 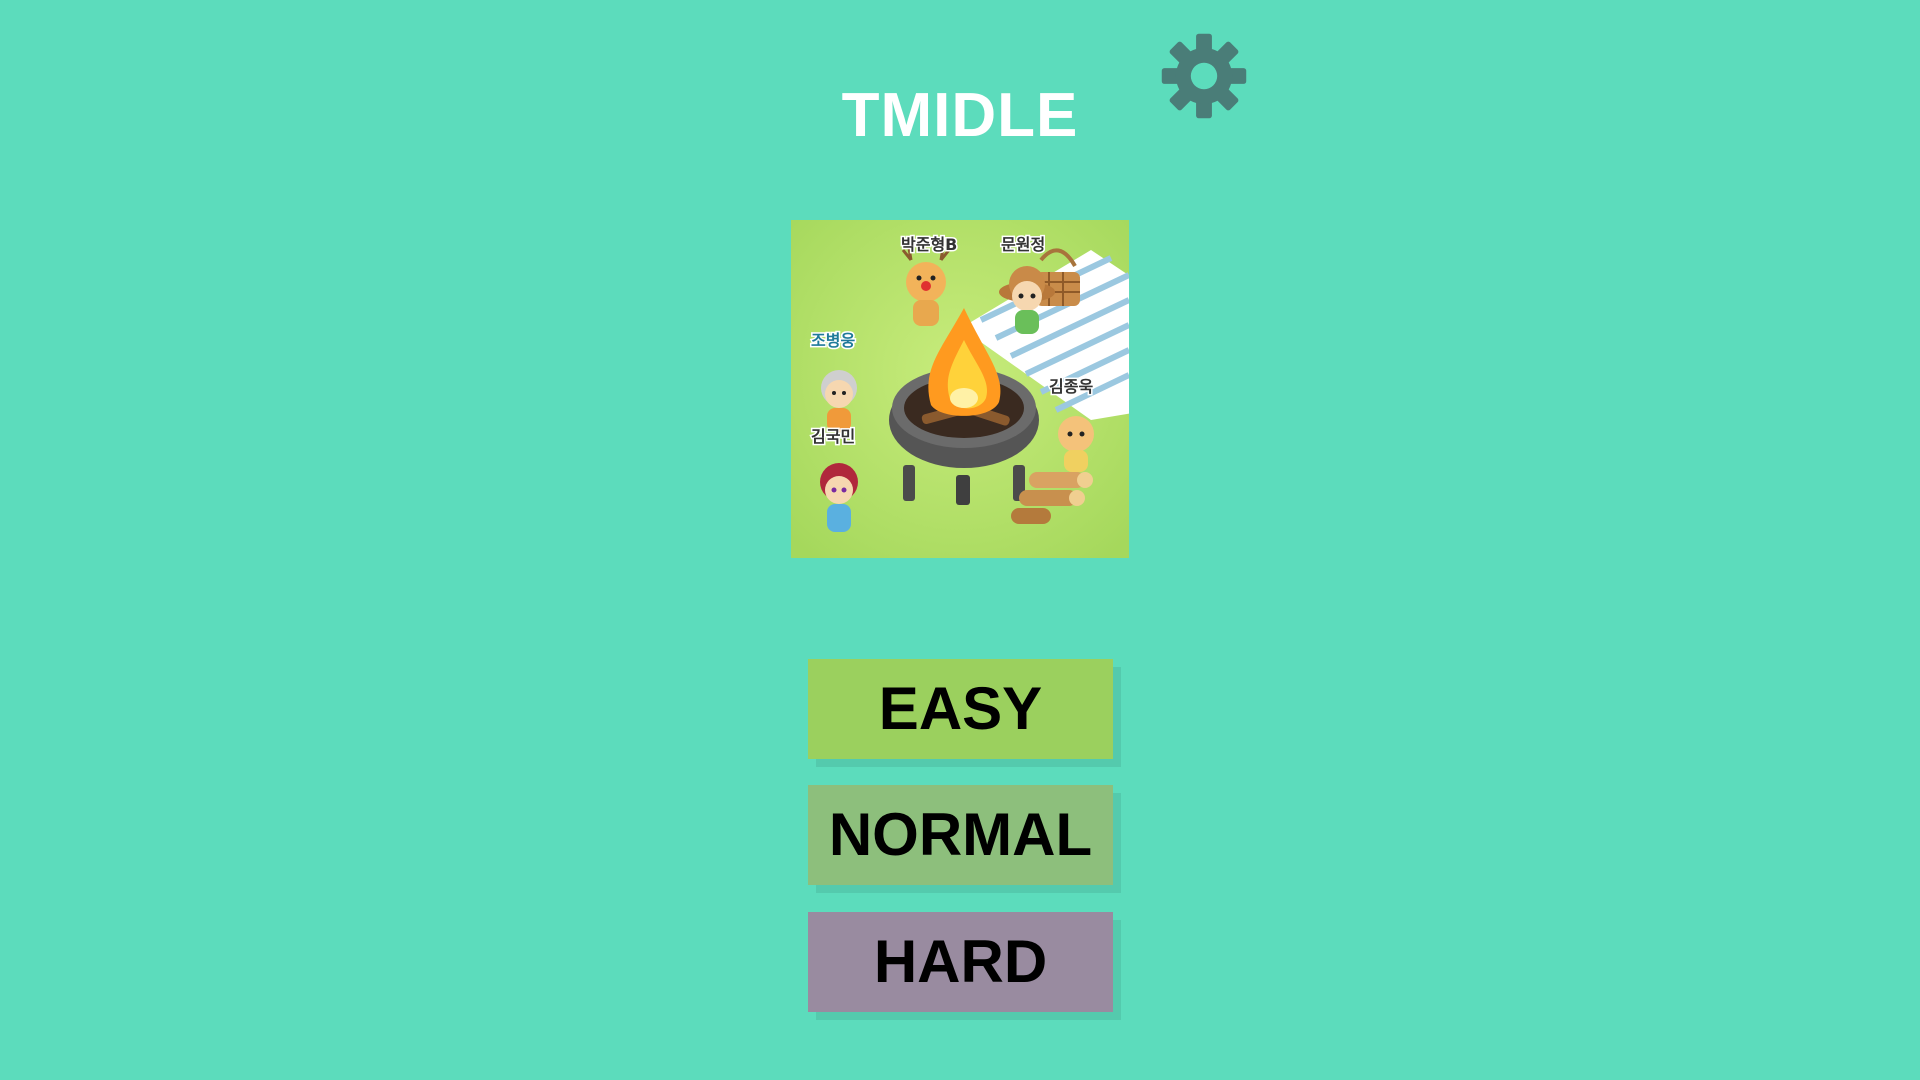 I want to click on game-title: TMIDLE, so click(x=960, y=115).